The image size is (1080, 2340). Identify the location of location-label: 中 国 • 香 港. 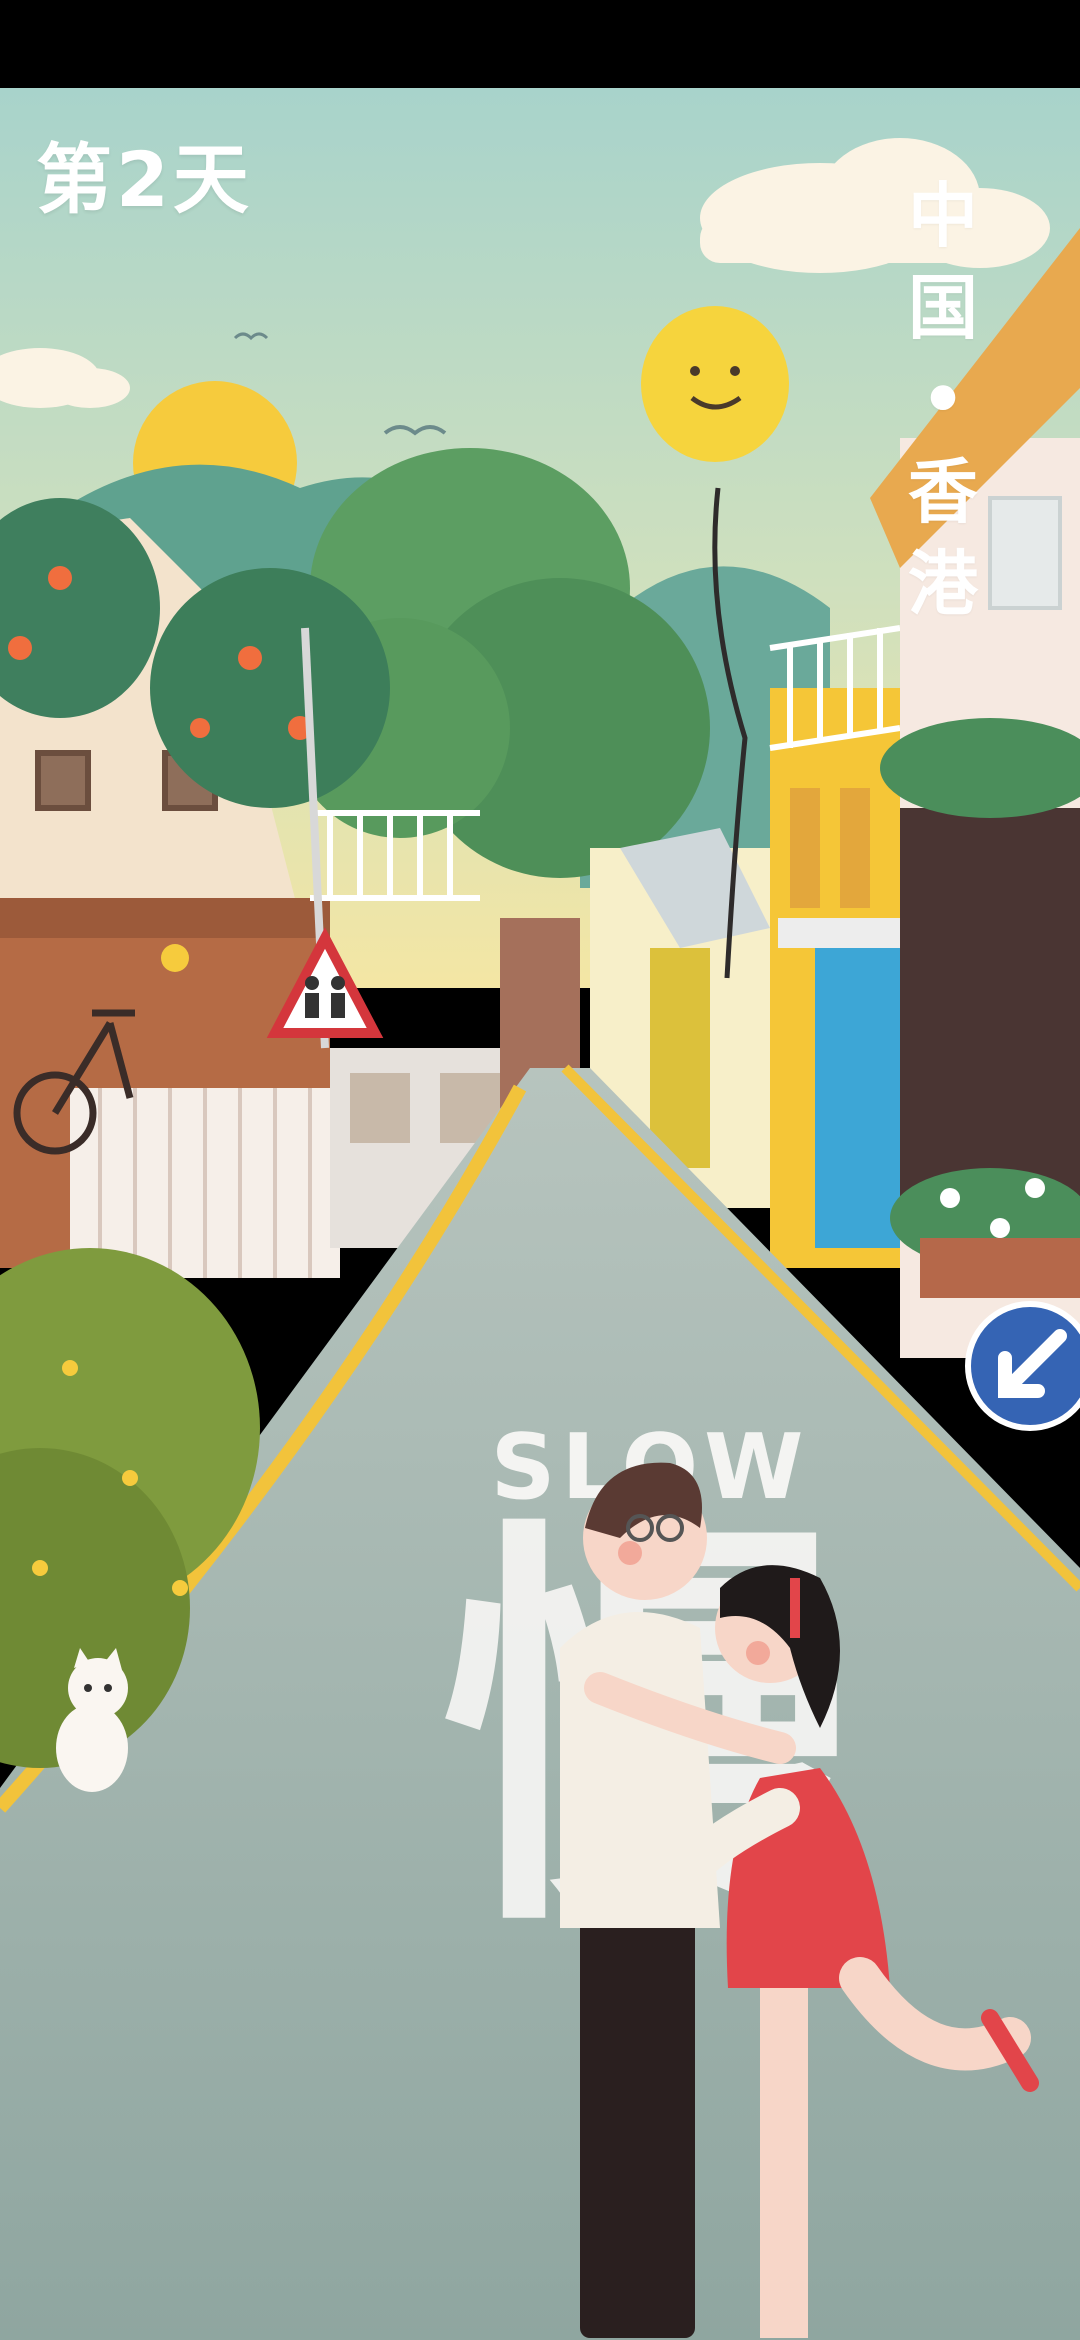
(943, 400).